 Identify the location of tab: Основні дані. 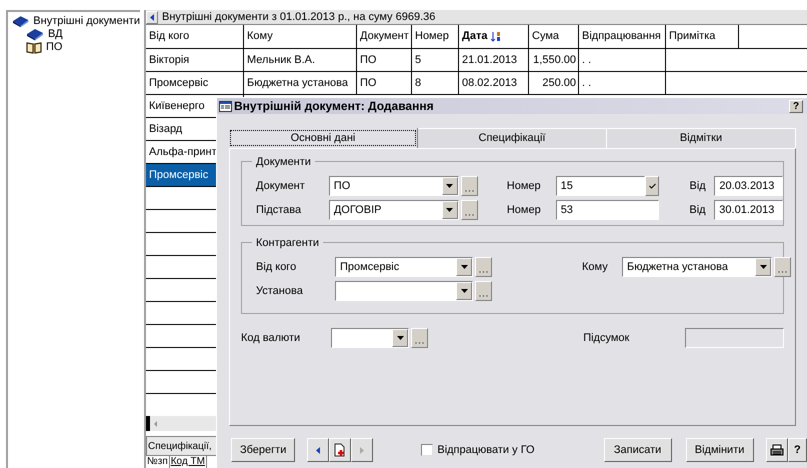
(323, 138).